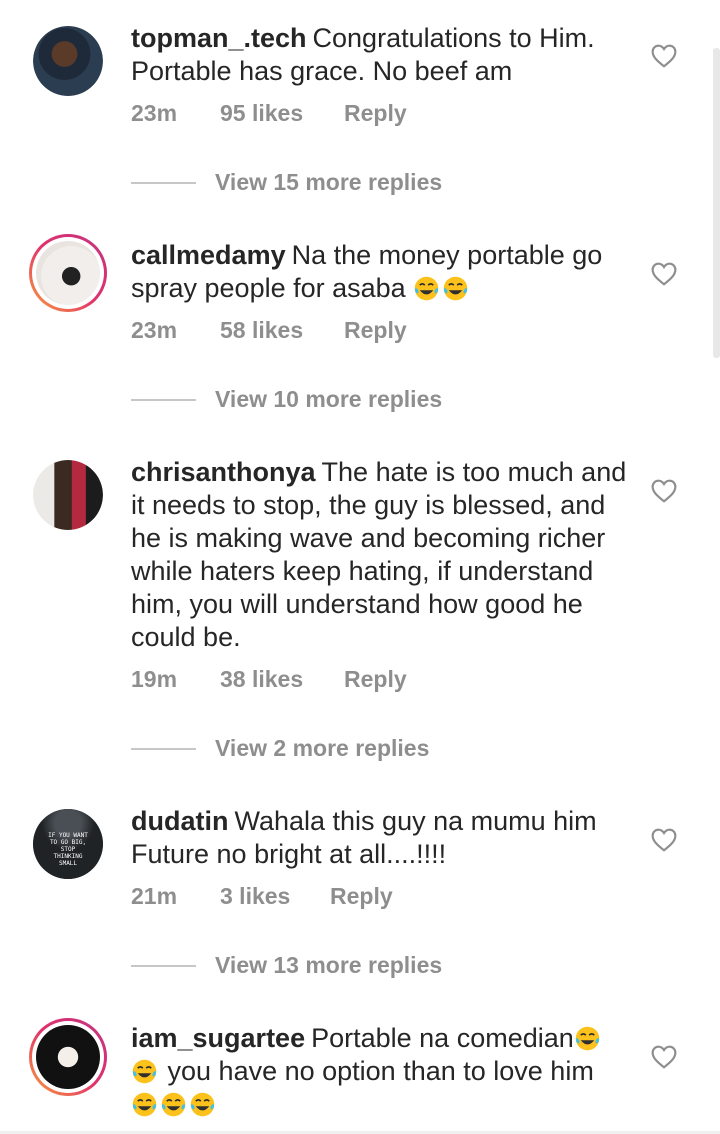 This screenshot has height=1134, width=720. I want to click on comment-body-line: Portable has grace. No beef am, so click(322, 71).